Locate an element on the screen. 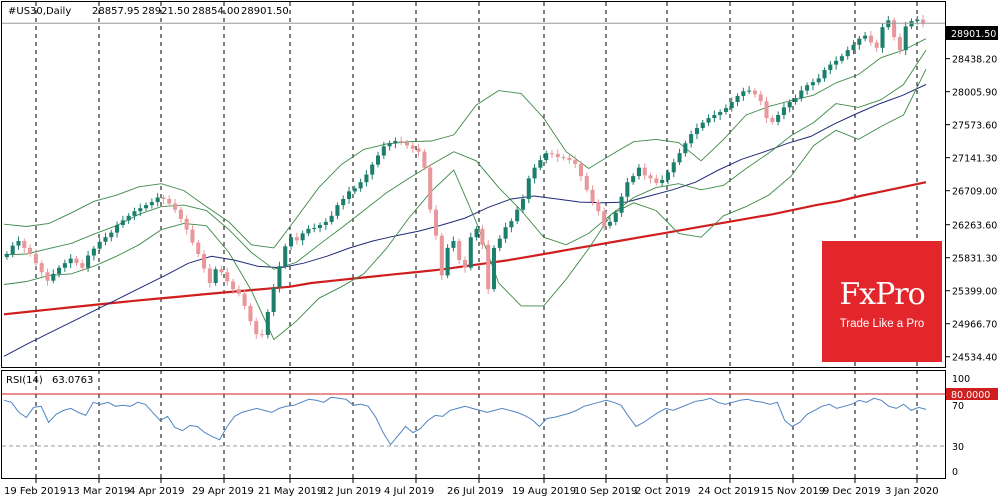  ohlc-low: 28854.00 is located at coordinates (216, 11).